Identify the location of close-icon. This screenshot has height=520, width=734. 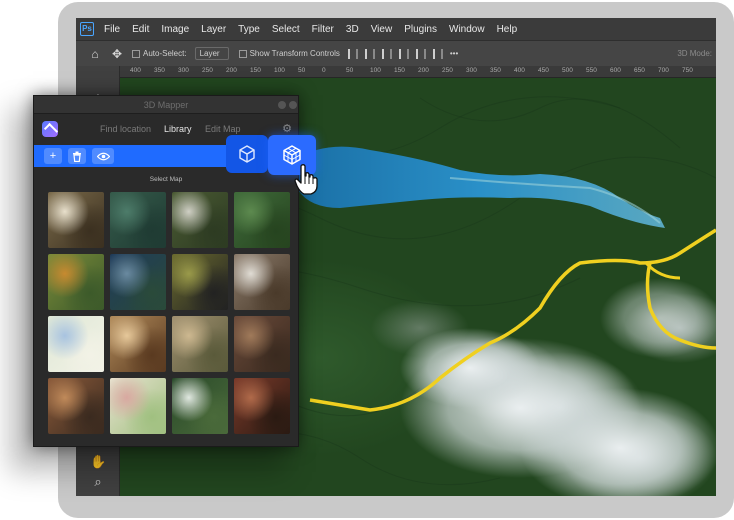
(293, 105).